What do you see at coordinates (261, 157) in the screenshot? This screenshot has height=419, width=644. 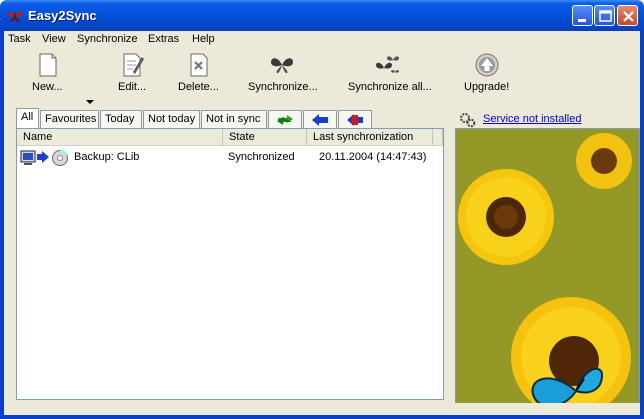 I see `row-state: Synchronized` at bounding box center [261, 157].